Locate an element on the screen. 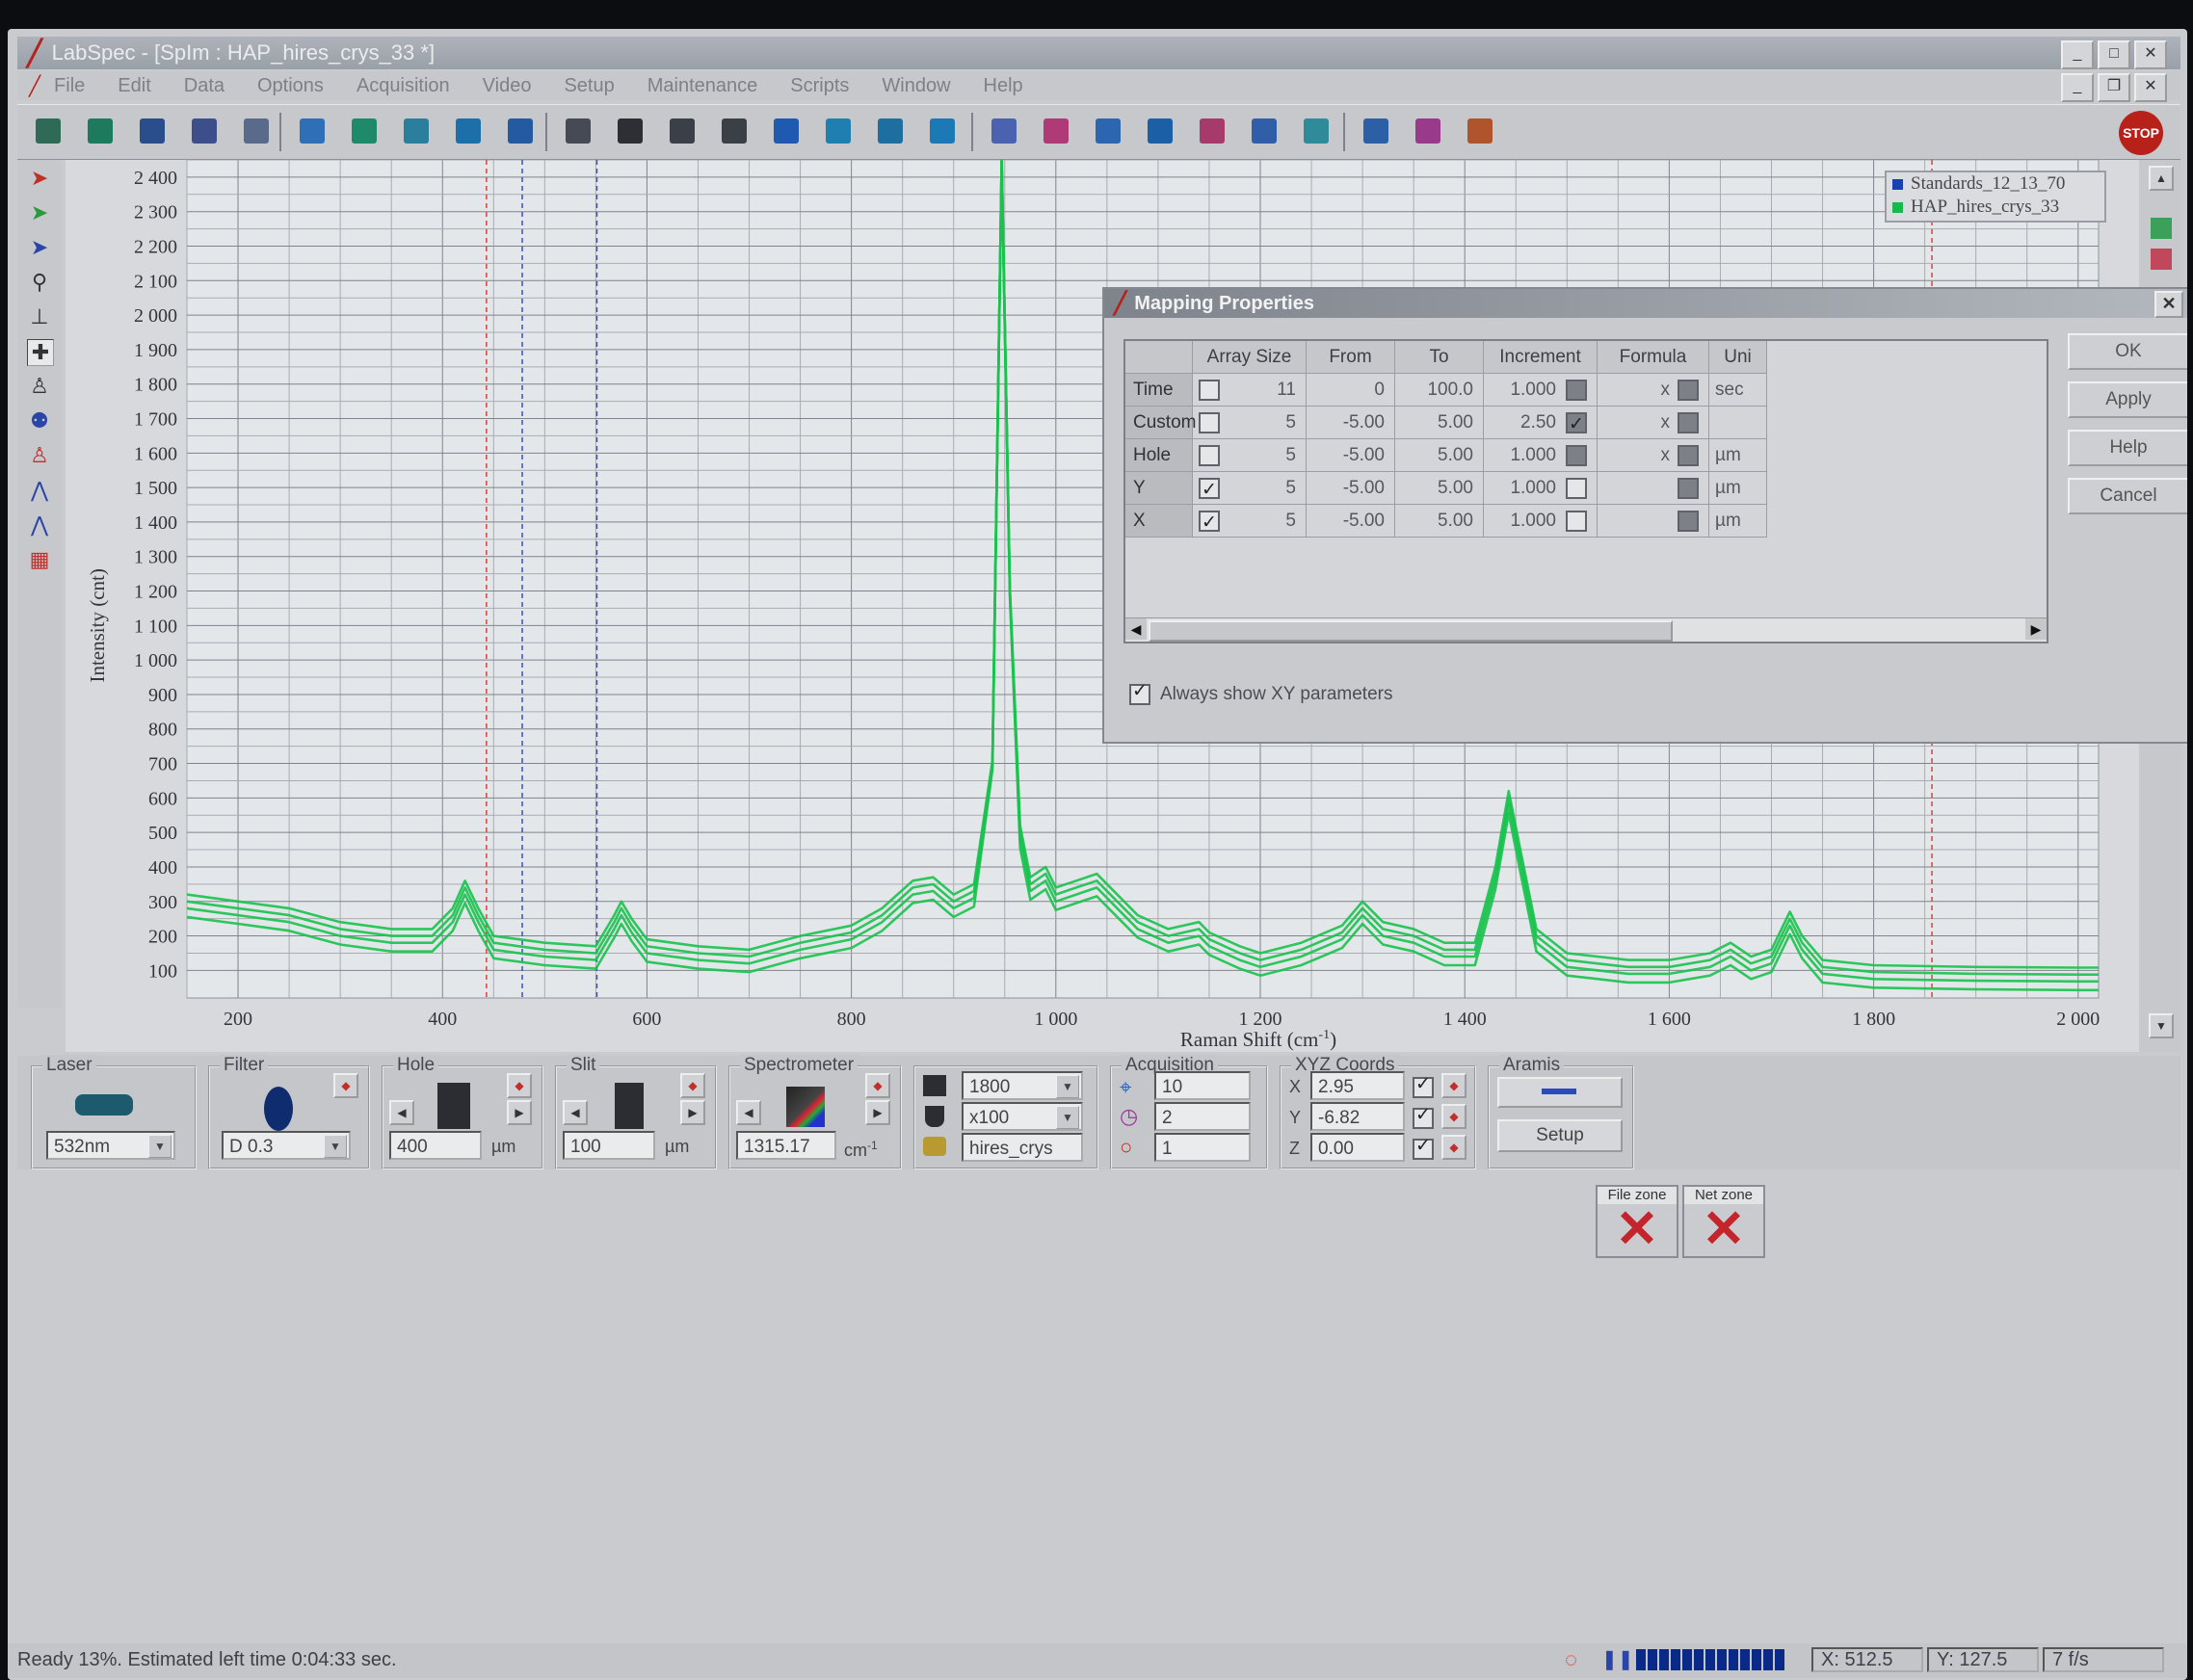 The width and height of the screenshot is (2193, 1680). map-grid-icon is located at coordinates (786, 131).